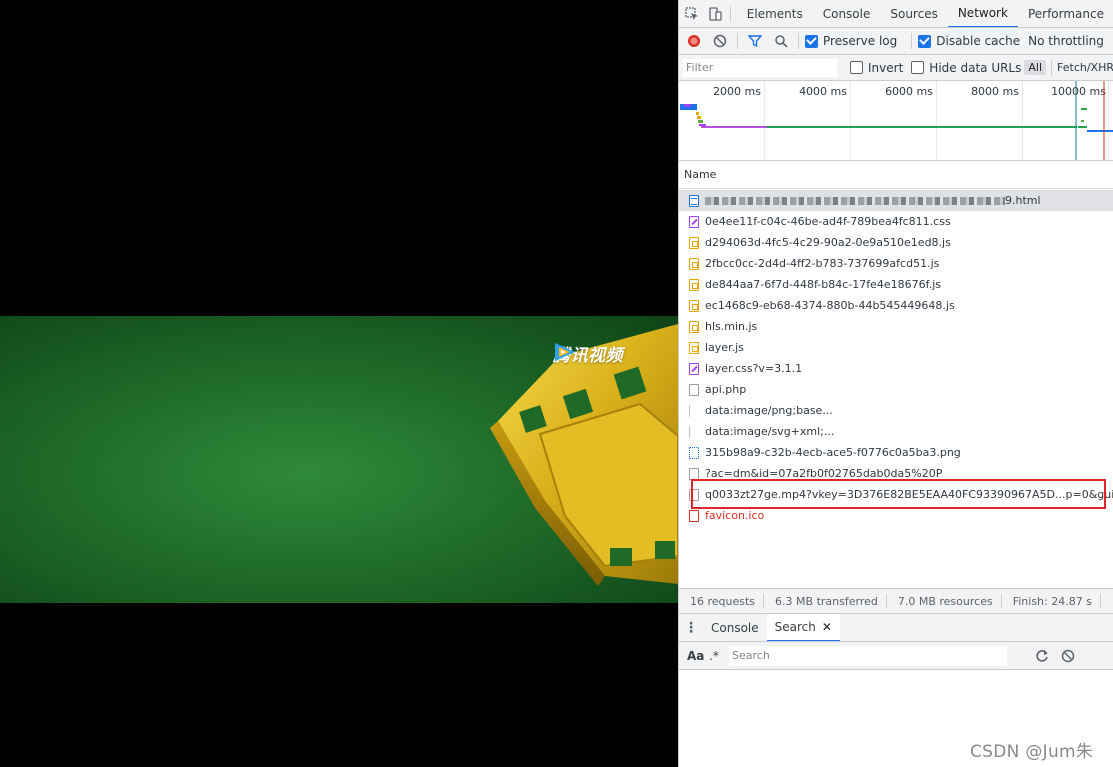 The width and height of the screenshot is (1113, 767). I want to click on drawer-tab-search: Search ✕, so click(803, 627).